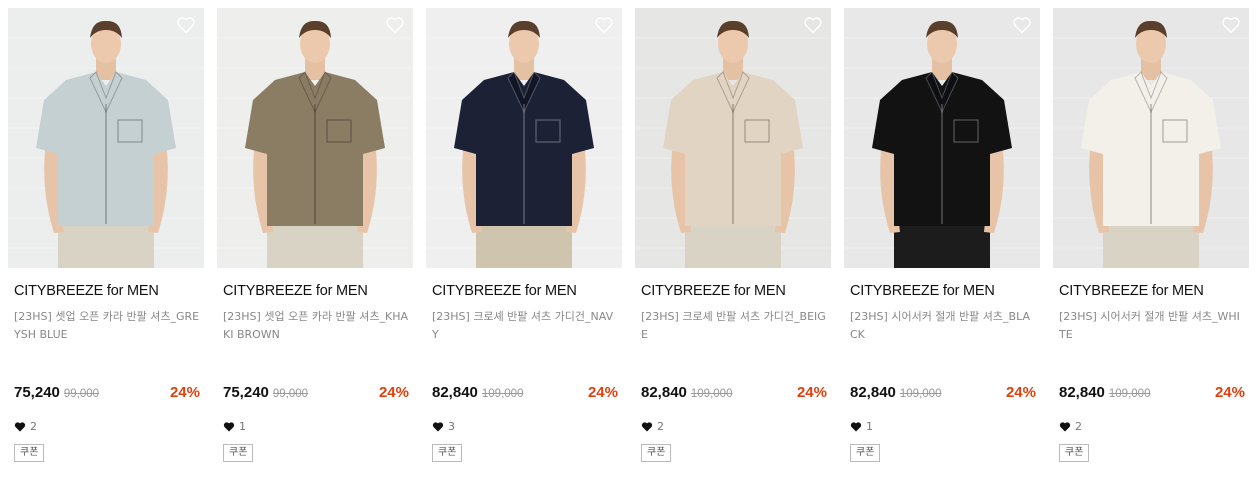  I want to click on product-name: [23HS] 셋업 오픈 카라 반팔 셔츠_GREYSH BLUE, so click(104, 326).